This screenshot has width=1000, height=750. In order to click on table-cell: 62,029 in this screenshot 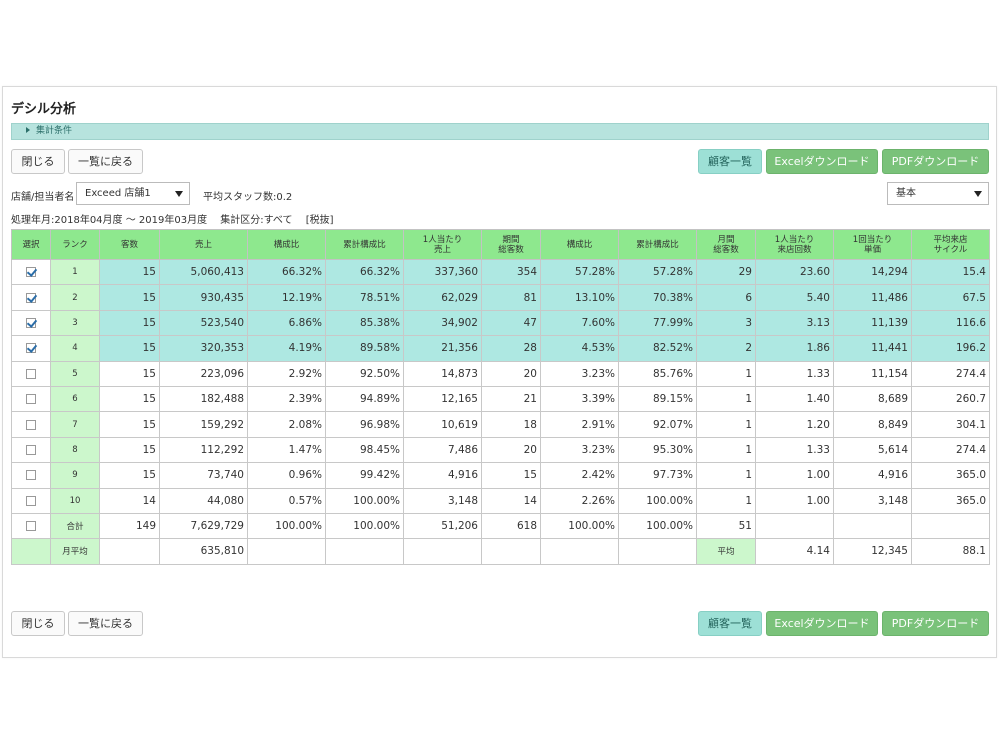, I will do `click(442, 297)`.